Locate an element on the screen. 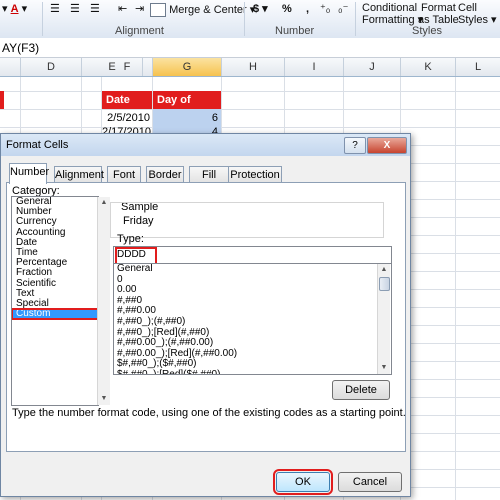 The image size is (500, 500). type-input-value: DDDD is located at coordinates (131, 254).